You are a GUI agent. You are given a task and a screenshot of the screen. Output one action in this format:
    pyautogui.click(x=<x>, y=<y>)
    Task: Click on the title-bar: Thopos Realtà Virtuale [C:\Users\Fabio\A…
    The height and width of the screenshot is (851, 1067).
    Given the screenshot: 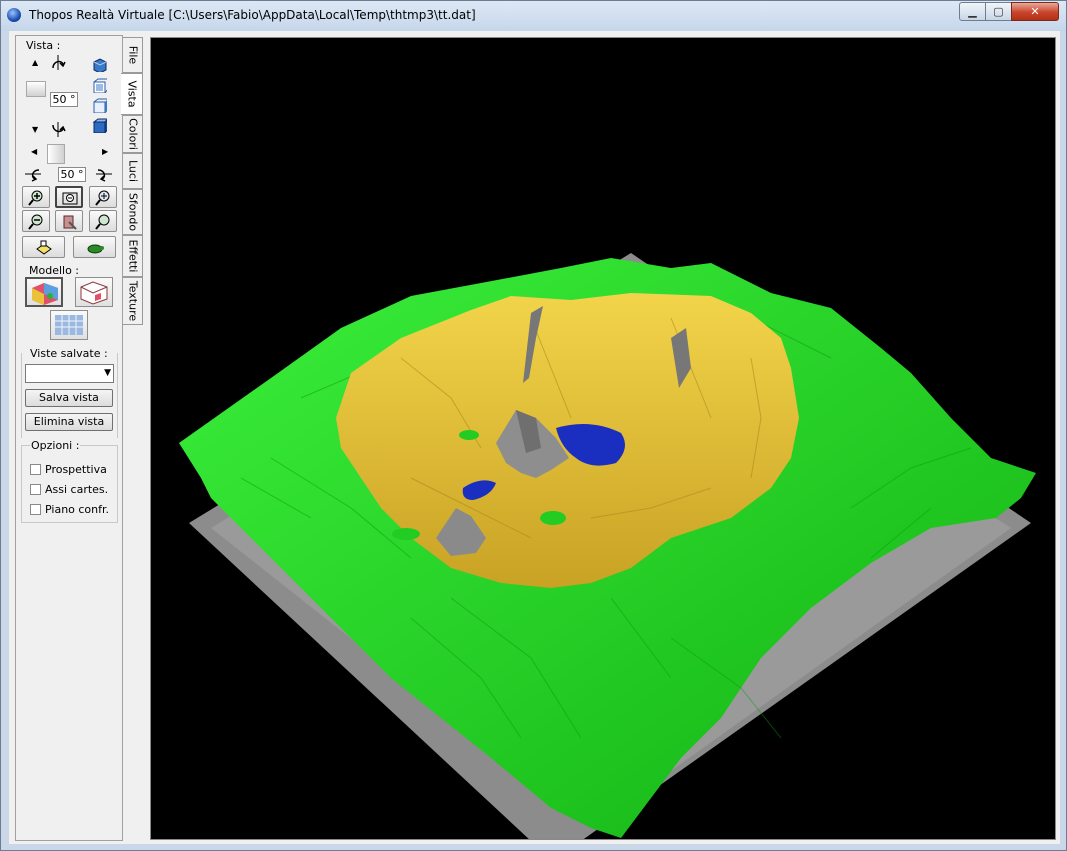 What is the action you would take?
    pyautogui.click(x=533, y=16)
    